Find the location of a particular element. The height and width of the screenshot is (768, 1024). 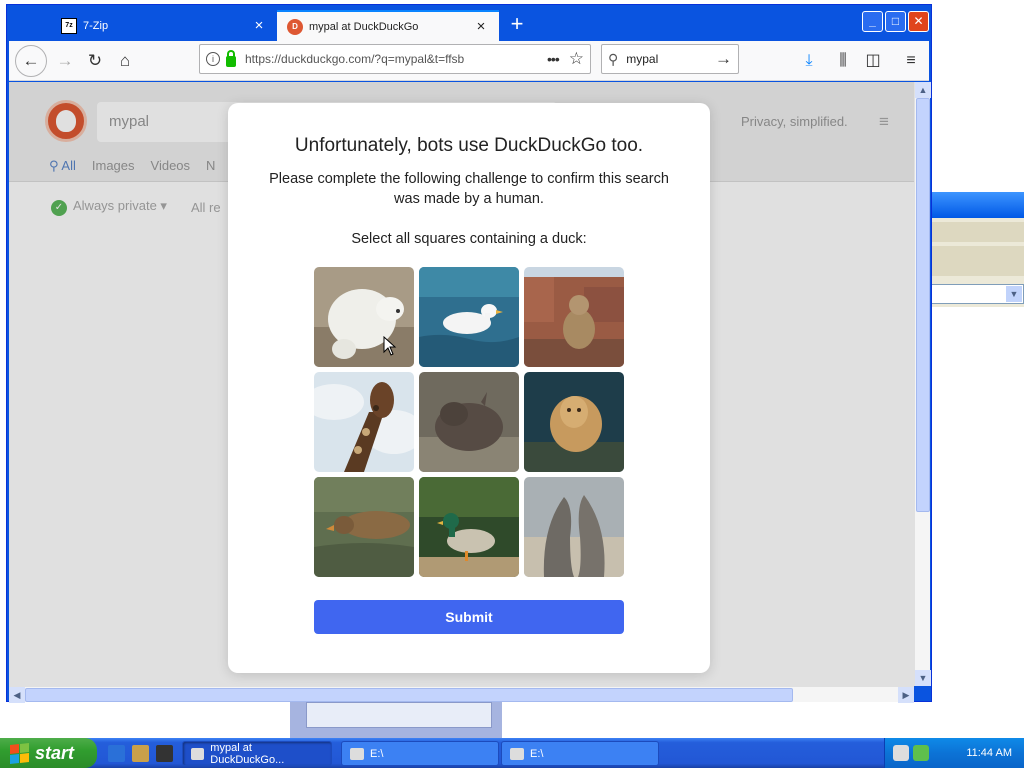

background-window: ▼ is located at coordinates (977, 249).